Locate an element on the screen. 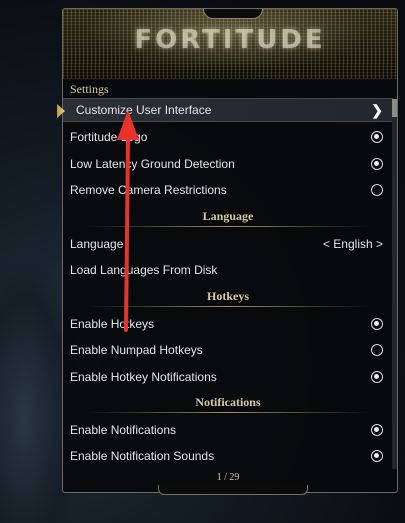  section-title: Notifications is located at coordinates (228, 402).